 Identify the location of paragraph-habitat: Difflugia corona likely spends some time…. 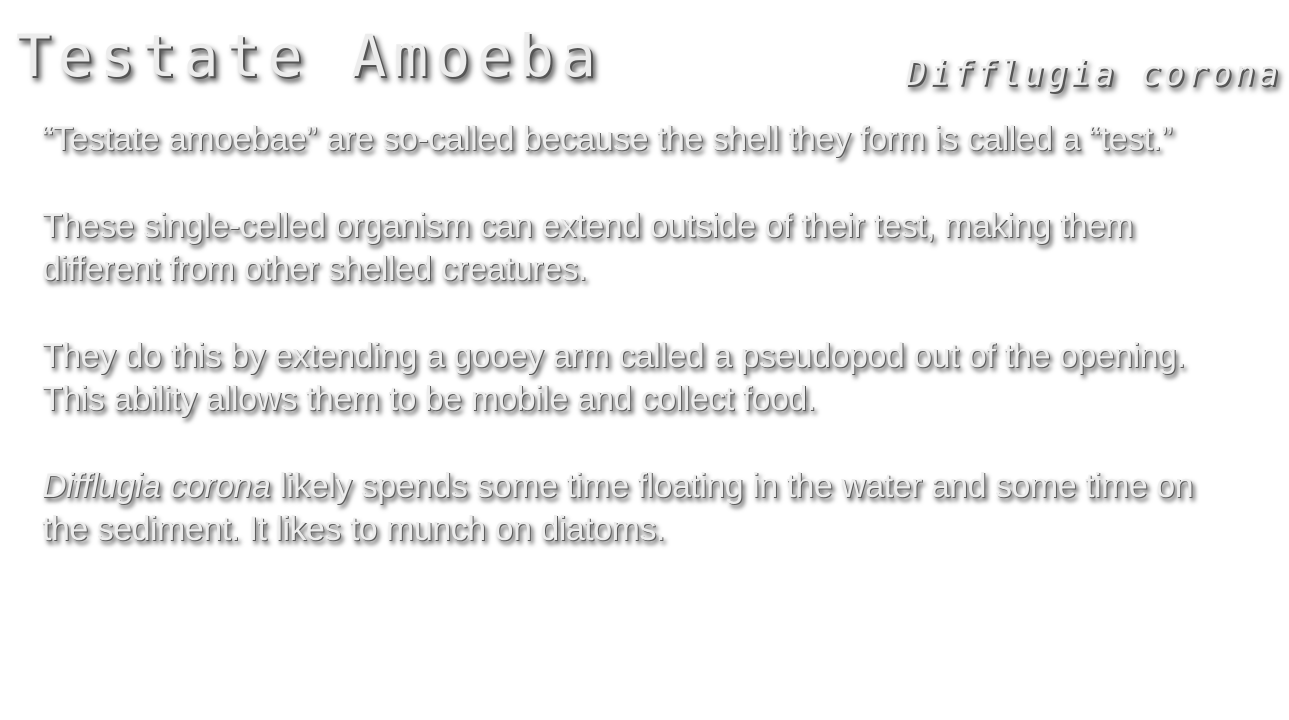
(642, 508).